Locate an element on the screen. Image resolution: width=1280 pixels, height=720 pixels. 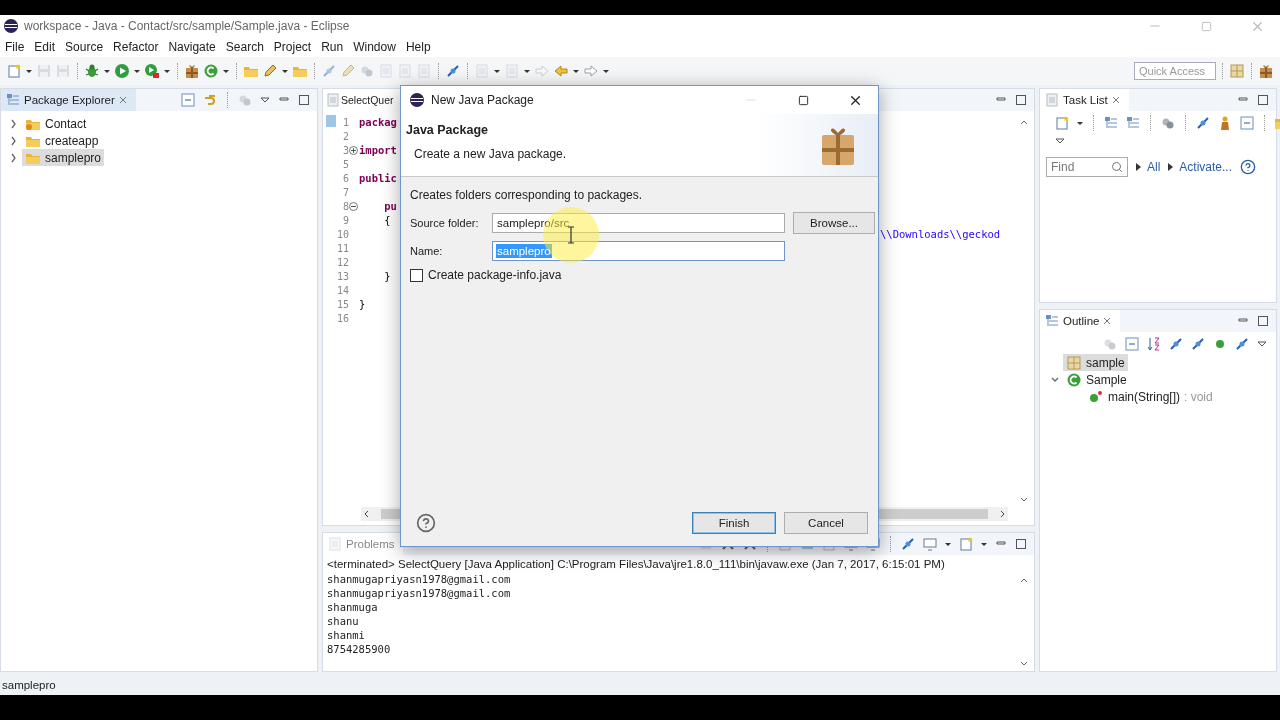
console-line: shanmi is located at coordinates (346, 636).